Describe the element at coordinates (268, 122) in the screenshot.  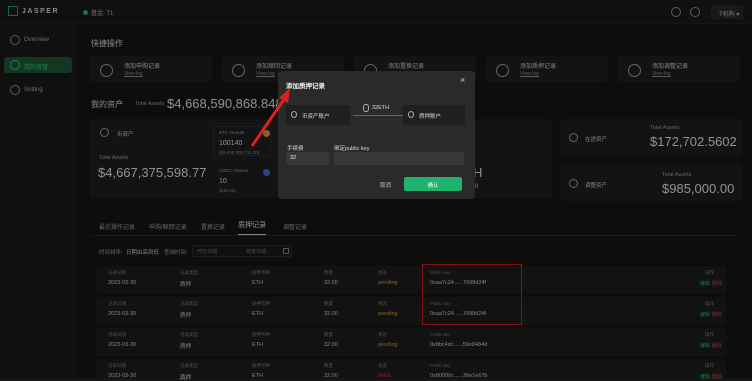
I see `arrow-shaft` at that location.